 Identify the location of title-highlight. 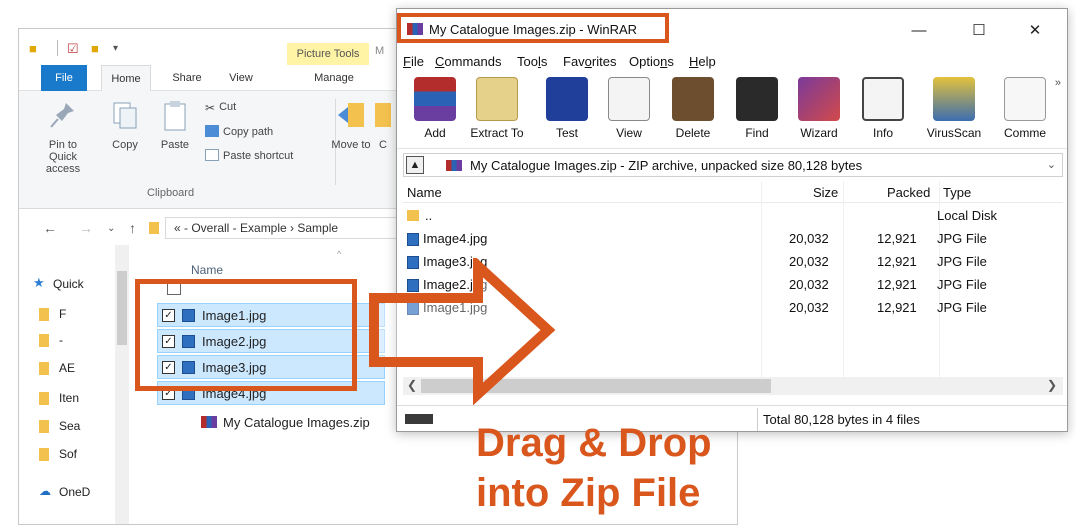
(533, 28).